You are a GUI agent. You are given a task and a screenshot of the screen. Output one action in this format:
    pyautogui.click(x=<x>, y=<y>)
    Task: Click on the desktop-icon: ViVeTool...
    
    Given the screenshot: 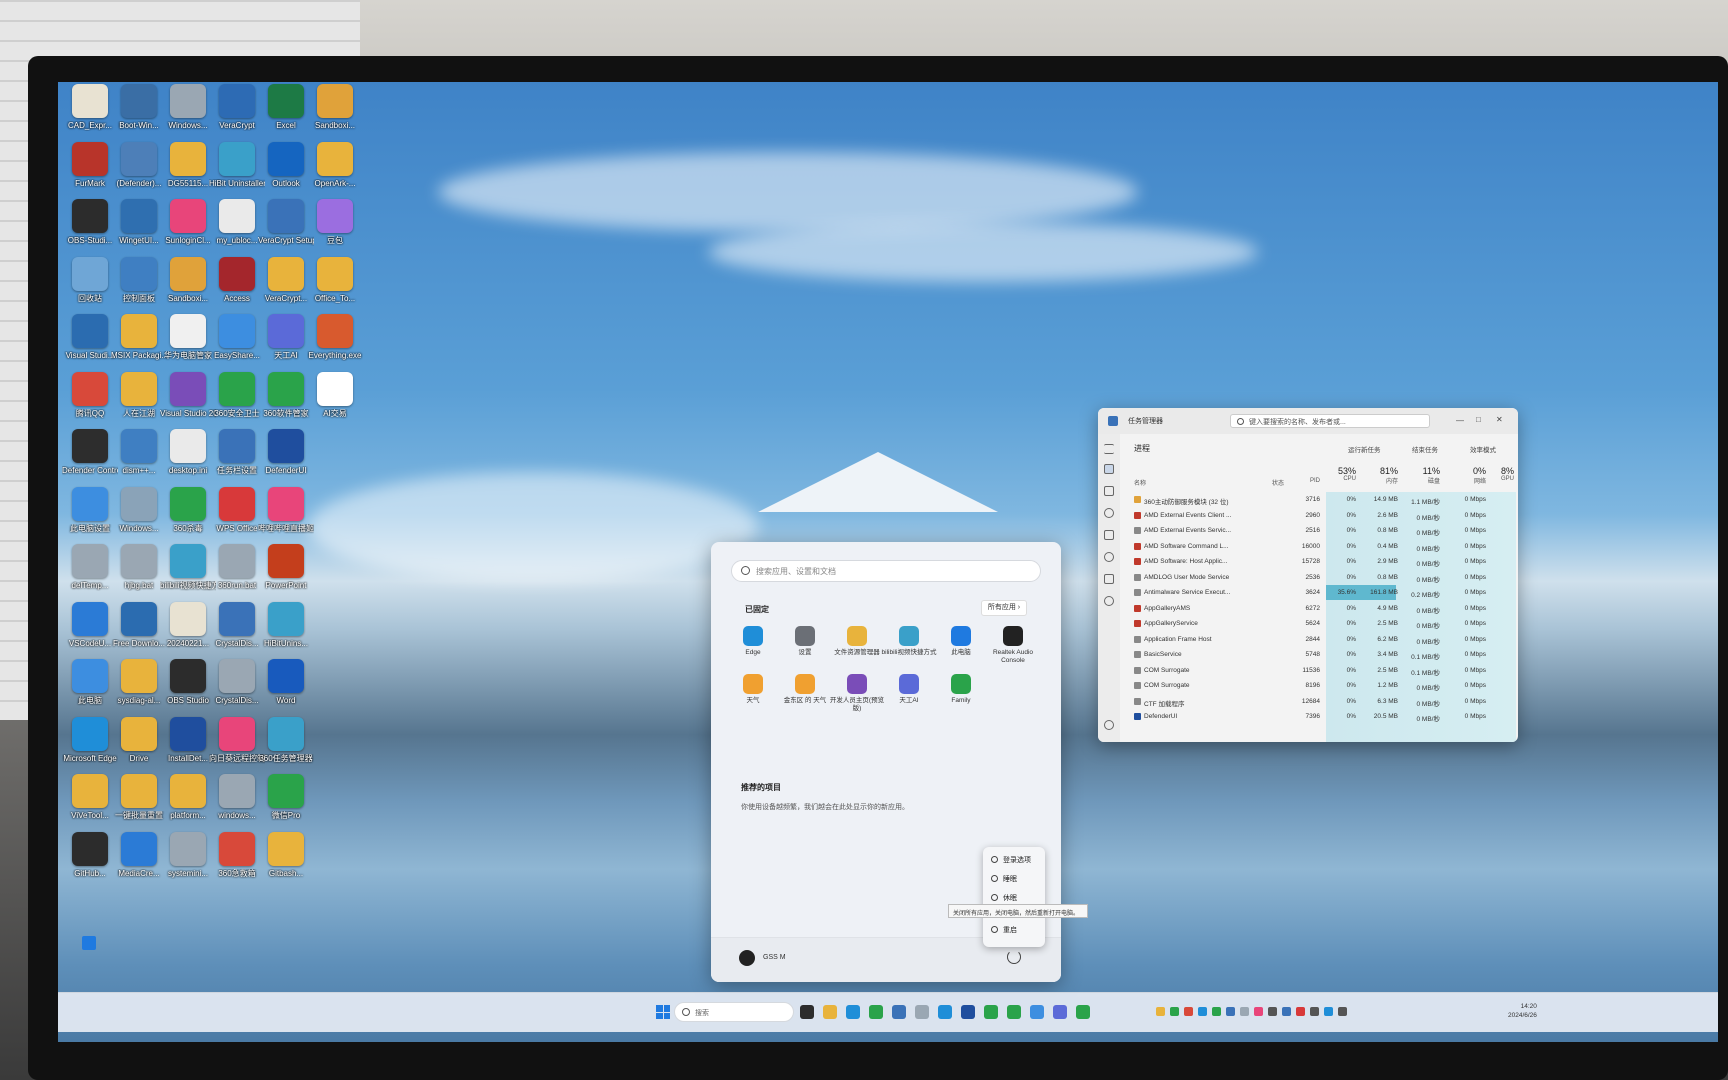 What is the action you would take?
    pyautogui.click(x=90, y=797)
    